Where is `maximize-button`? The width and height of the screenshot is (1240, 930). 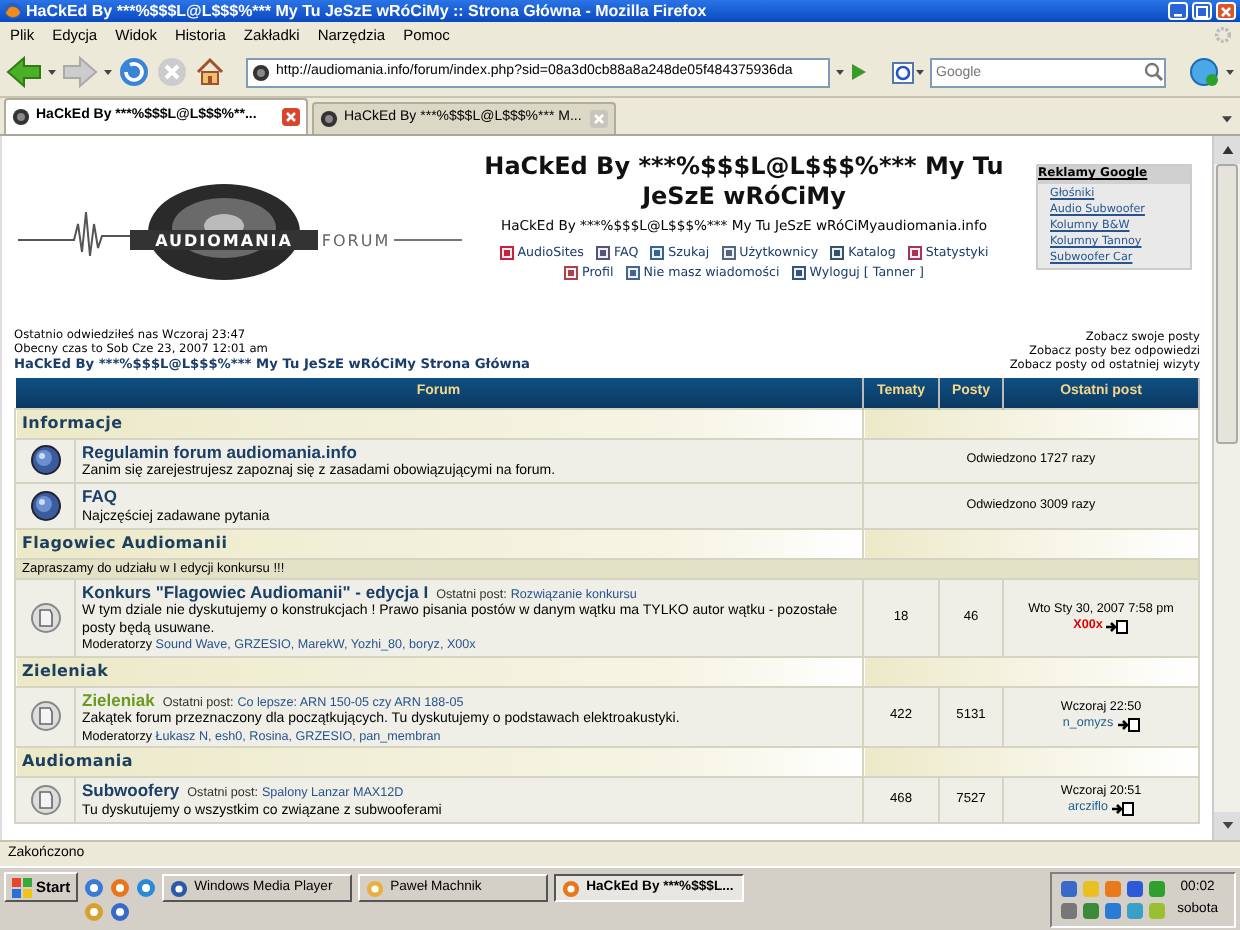
maximize-button is located at coordinates (1202, 11).